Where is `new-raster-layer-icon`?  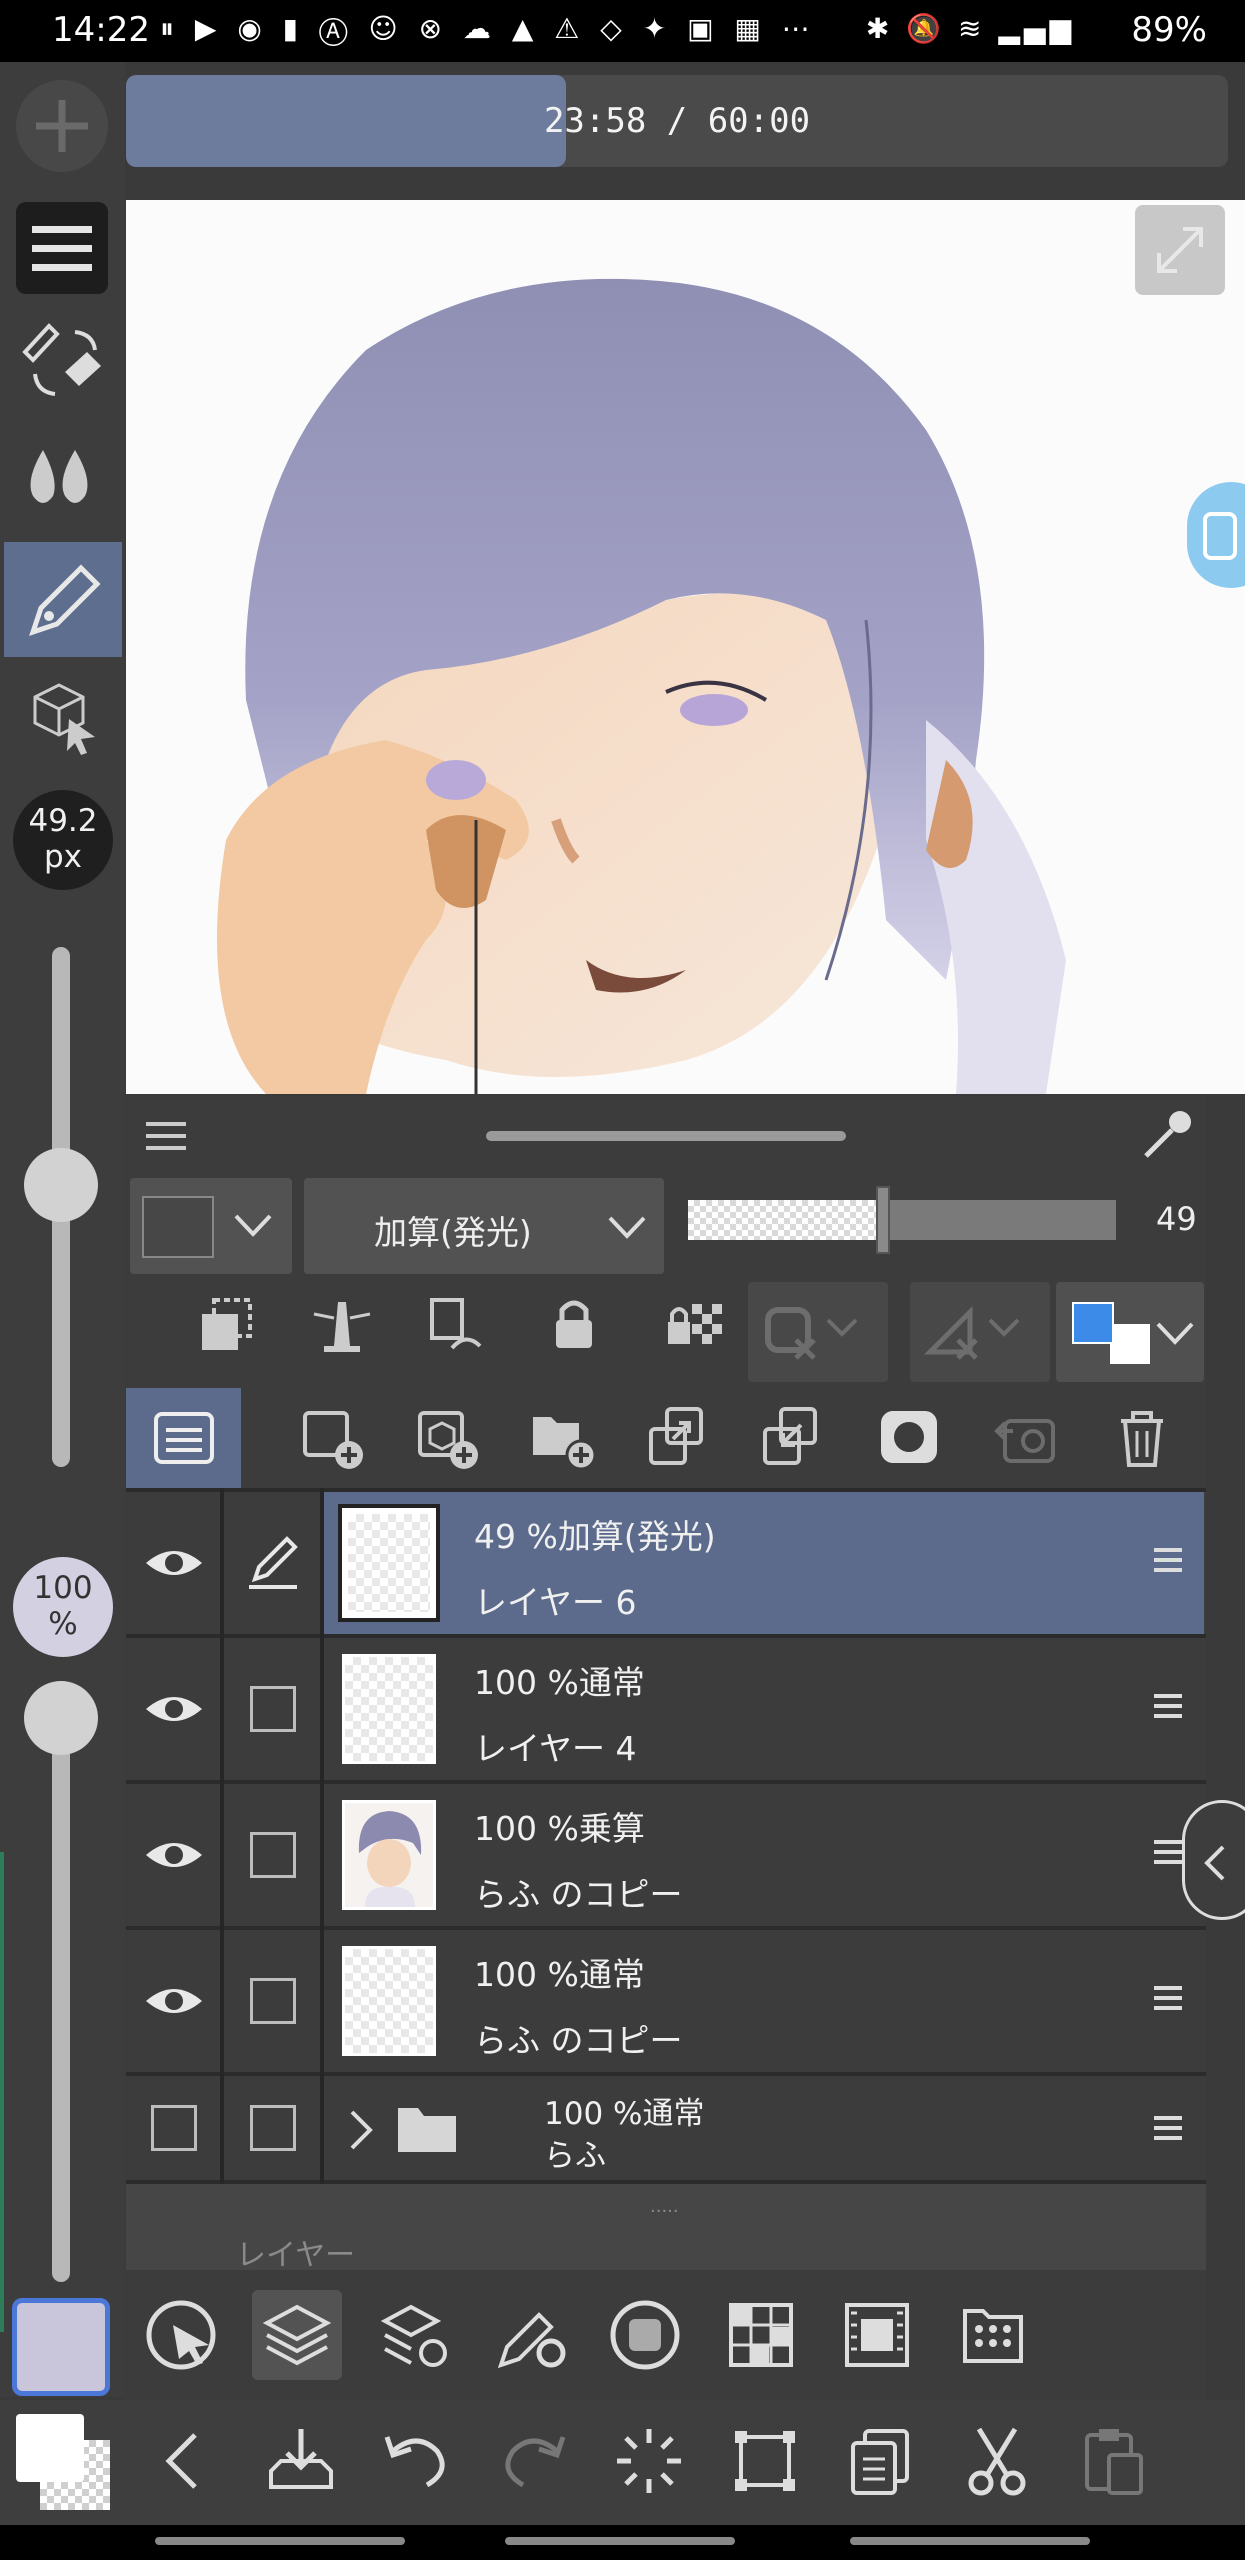 new-raster-layer-icon is located at coordinates (334, 1438).